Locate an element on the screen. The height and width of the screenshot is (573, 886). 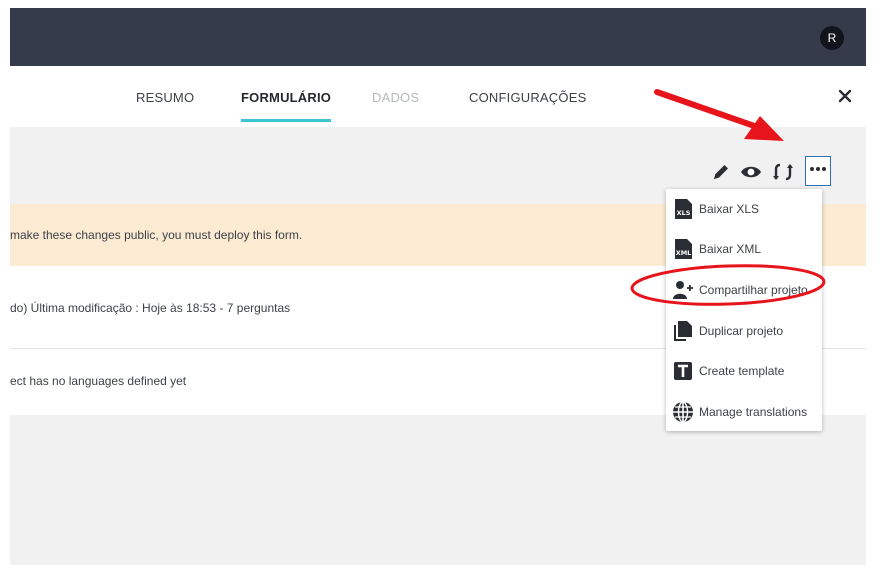
user-avatar: R is located at coordinates (832, 38).